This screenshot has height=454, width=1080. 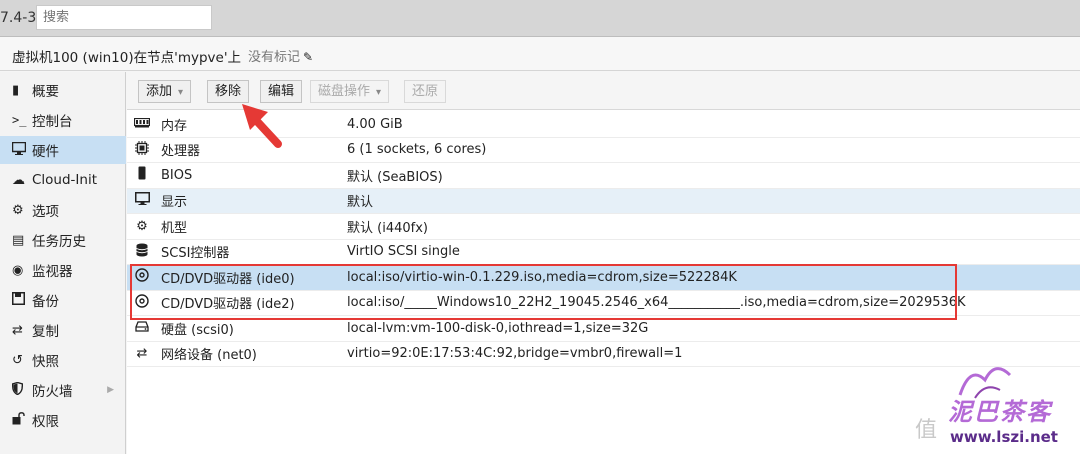 I want to click on sidebar-item-task-history: ▤ 任务历史, so click(x=63, y=240).